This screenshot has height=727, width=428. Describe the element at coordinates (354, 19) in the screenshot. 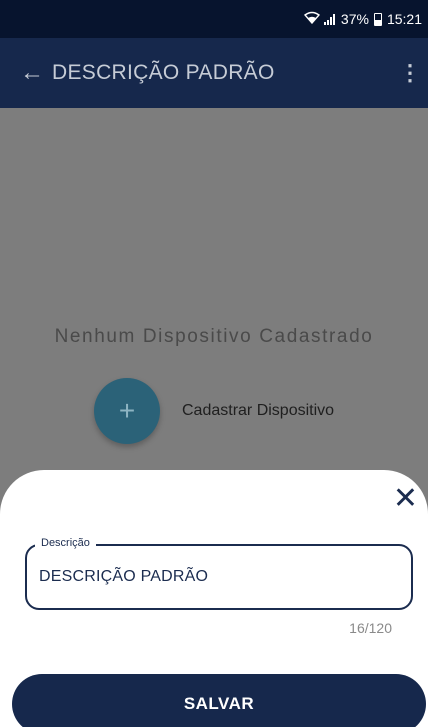

I see `battery-percent: 37%` at that location.